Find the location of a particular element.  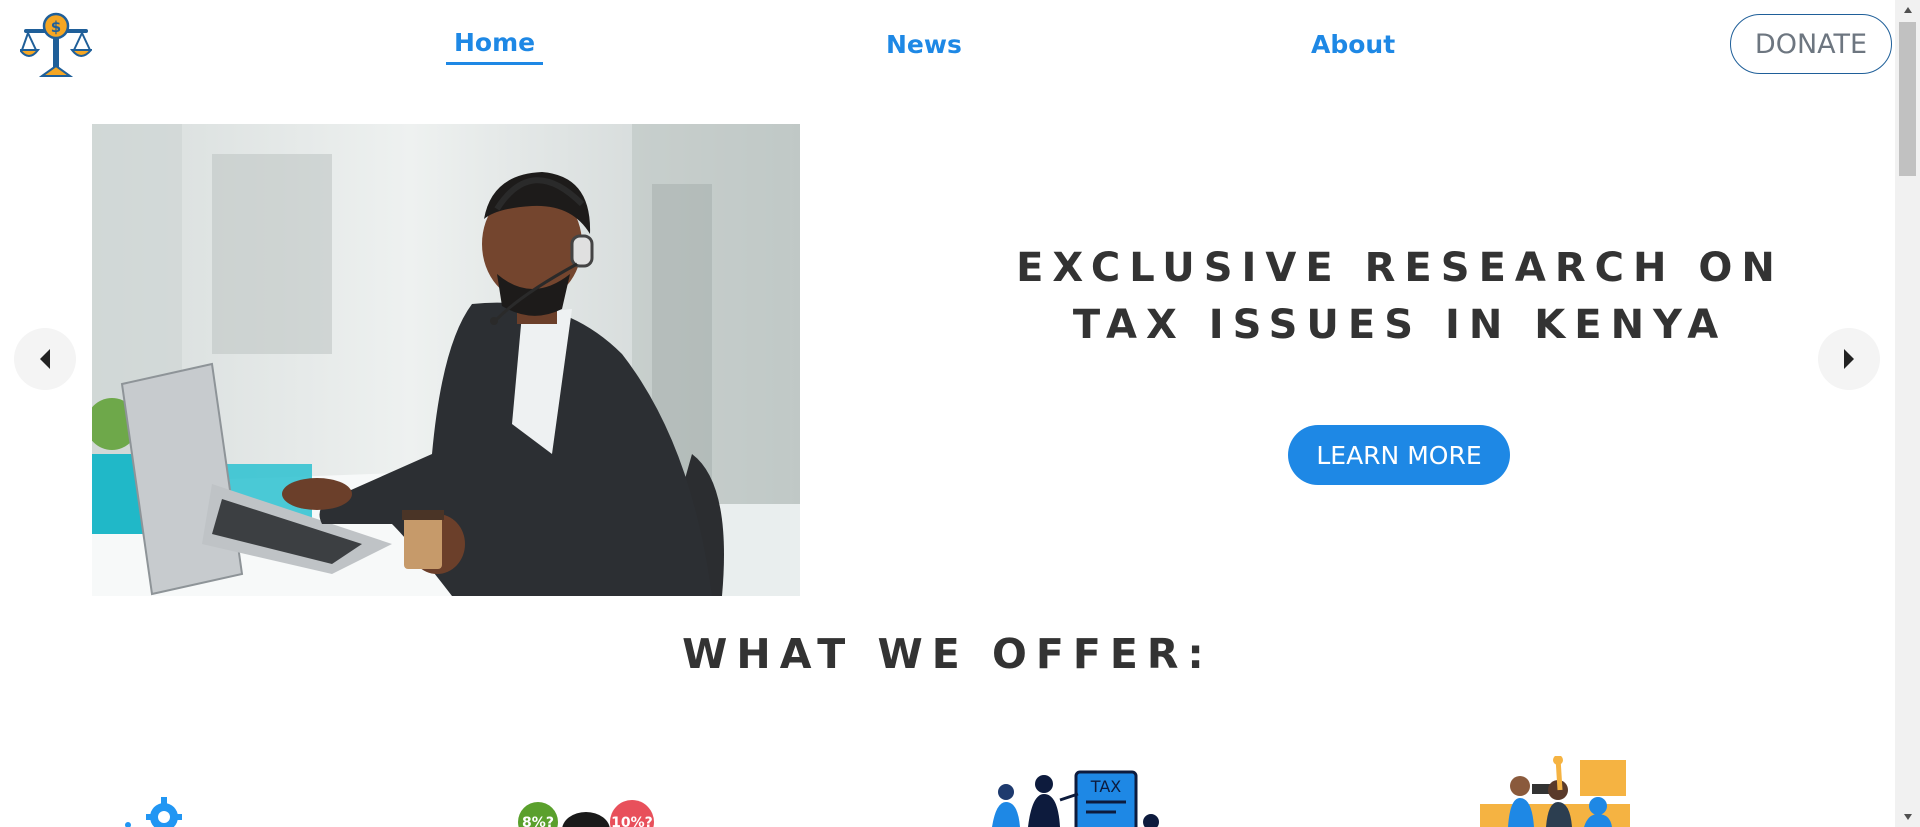

tax-consultation-icon: TAX is located at coordinates (1075, 798).